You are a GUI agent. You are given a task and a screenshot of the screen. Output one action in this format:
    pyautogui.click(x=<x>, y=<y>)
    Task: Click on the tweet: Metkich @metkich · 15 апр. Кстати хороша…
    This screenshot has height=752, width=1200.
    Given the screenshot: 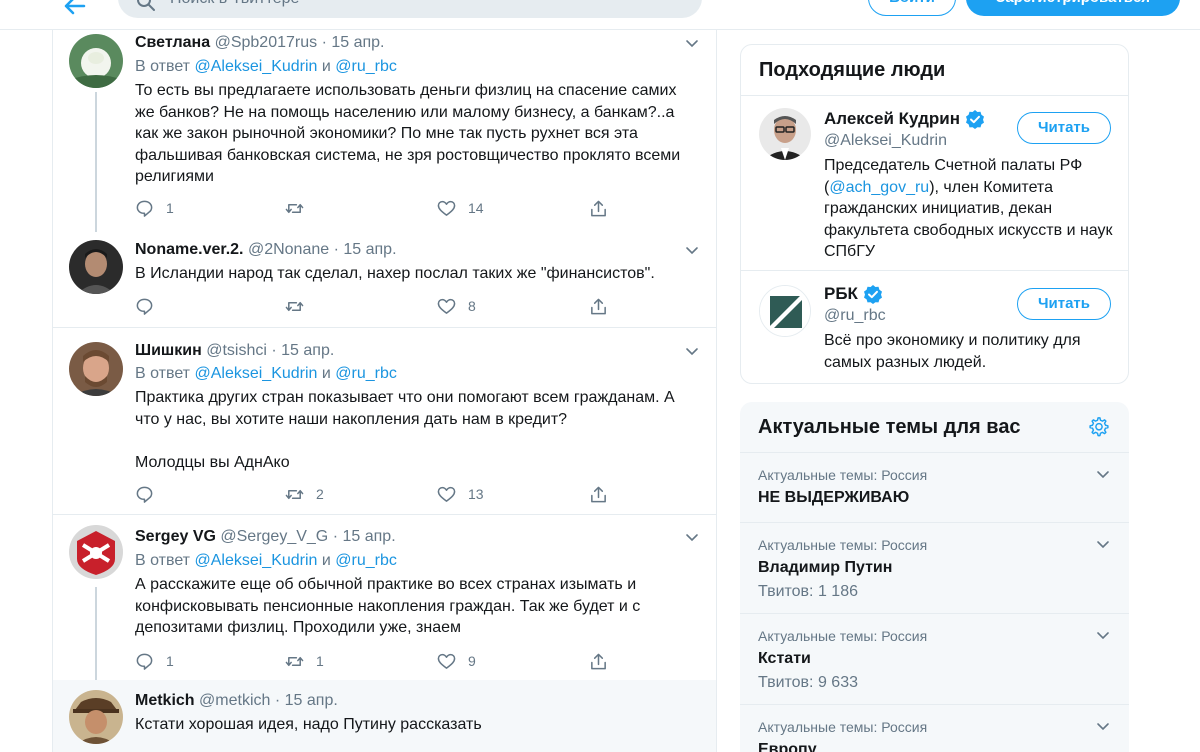 What is the action you would take?
    pyautogui.click(x=384, y=716)
    